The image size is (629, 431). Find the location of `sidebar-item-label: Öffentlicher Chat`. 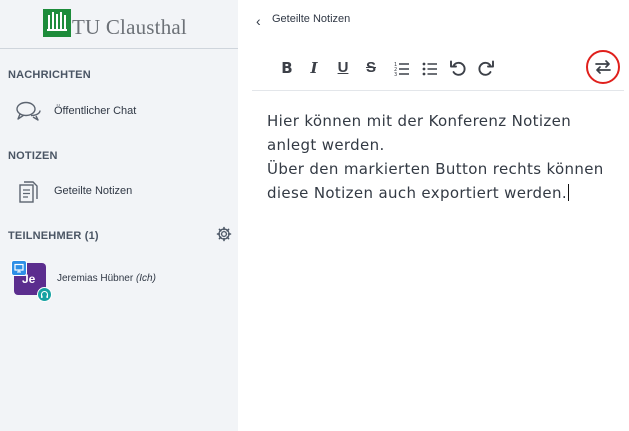

sidebar-item-label: Öffentlicher Chat is located at coordinates (95, 111).